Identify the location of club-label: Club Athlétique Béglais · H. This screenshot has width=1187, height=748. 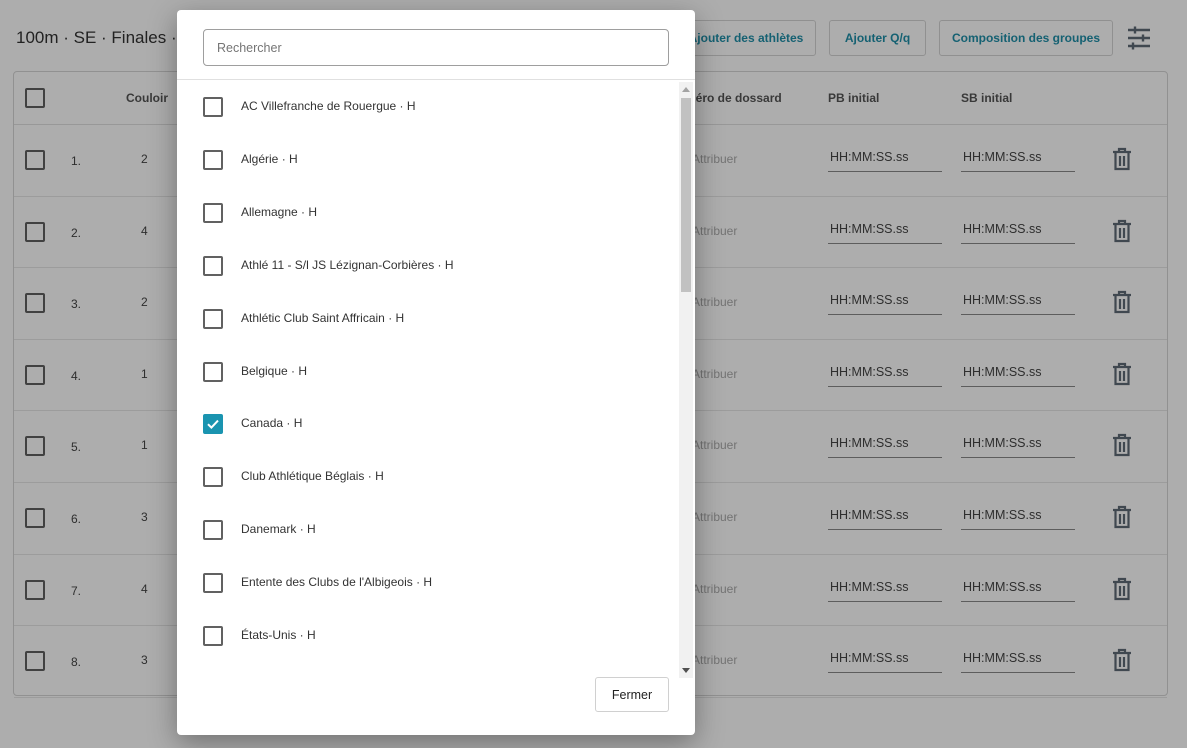
(312, 476).